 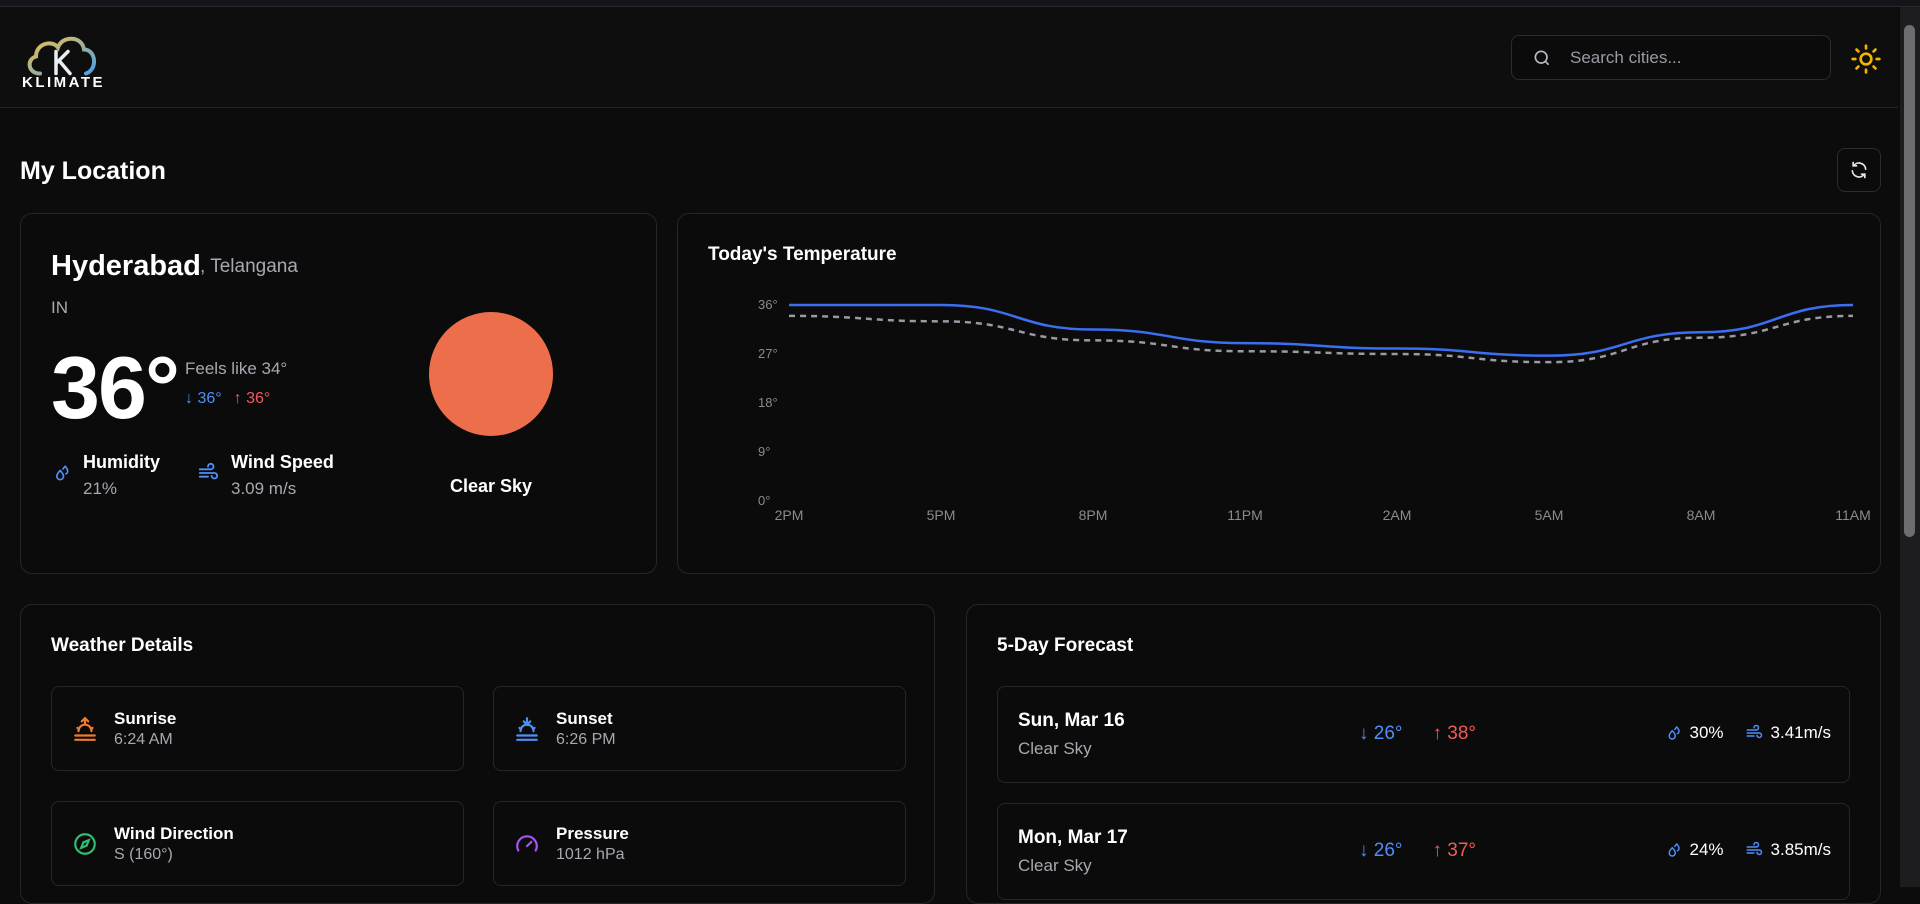 What do you see at coordinates (1800, 732) in the screenshot?
I see `forecast-wind-value: 3.41m/s` at bounding box center [1800, 732].